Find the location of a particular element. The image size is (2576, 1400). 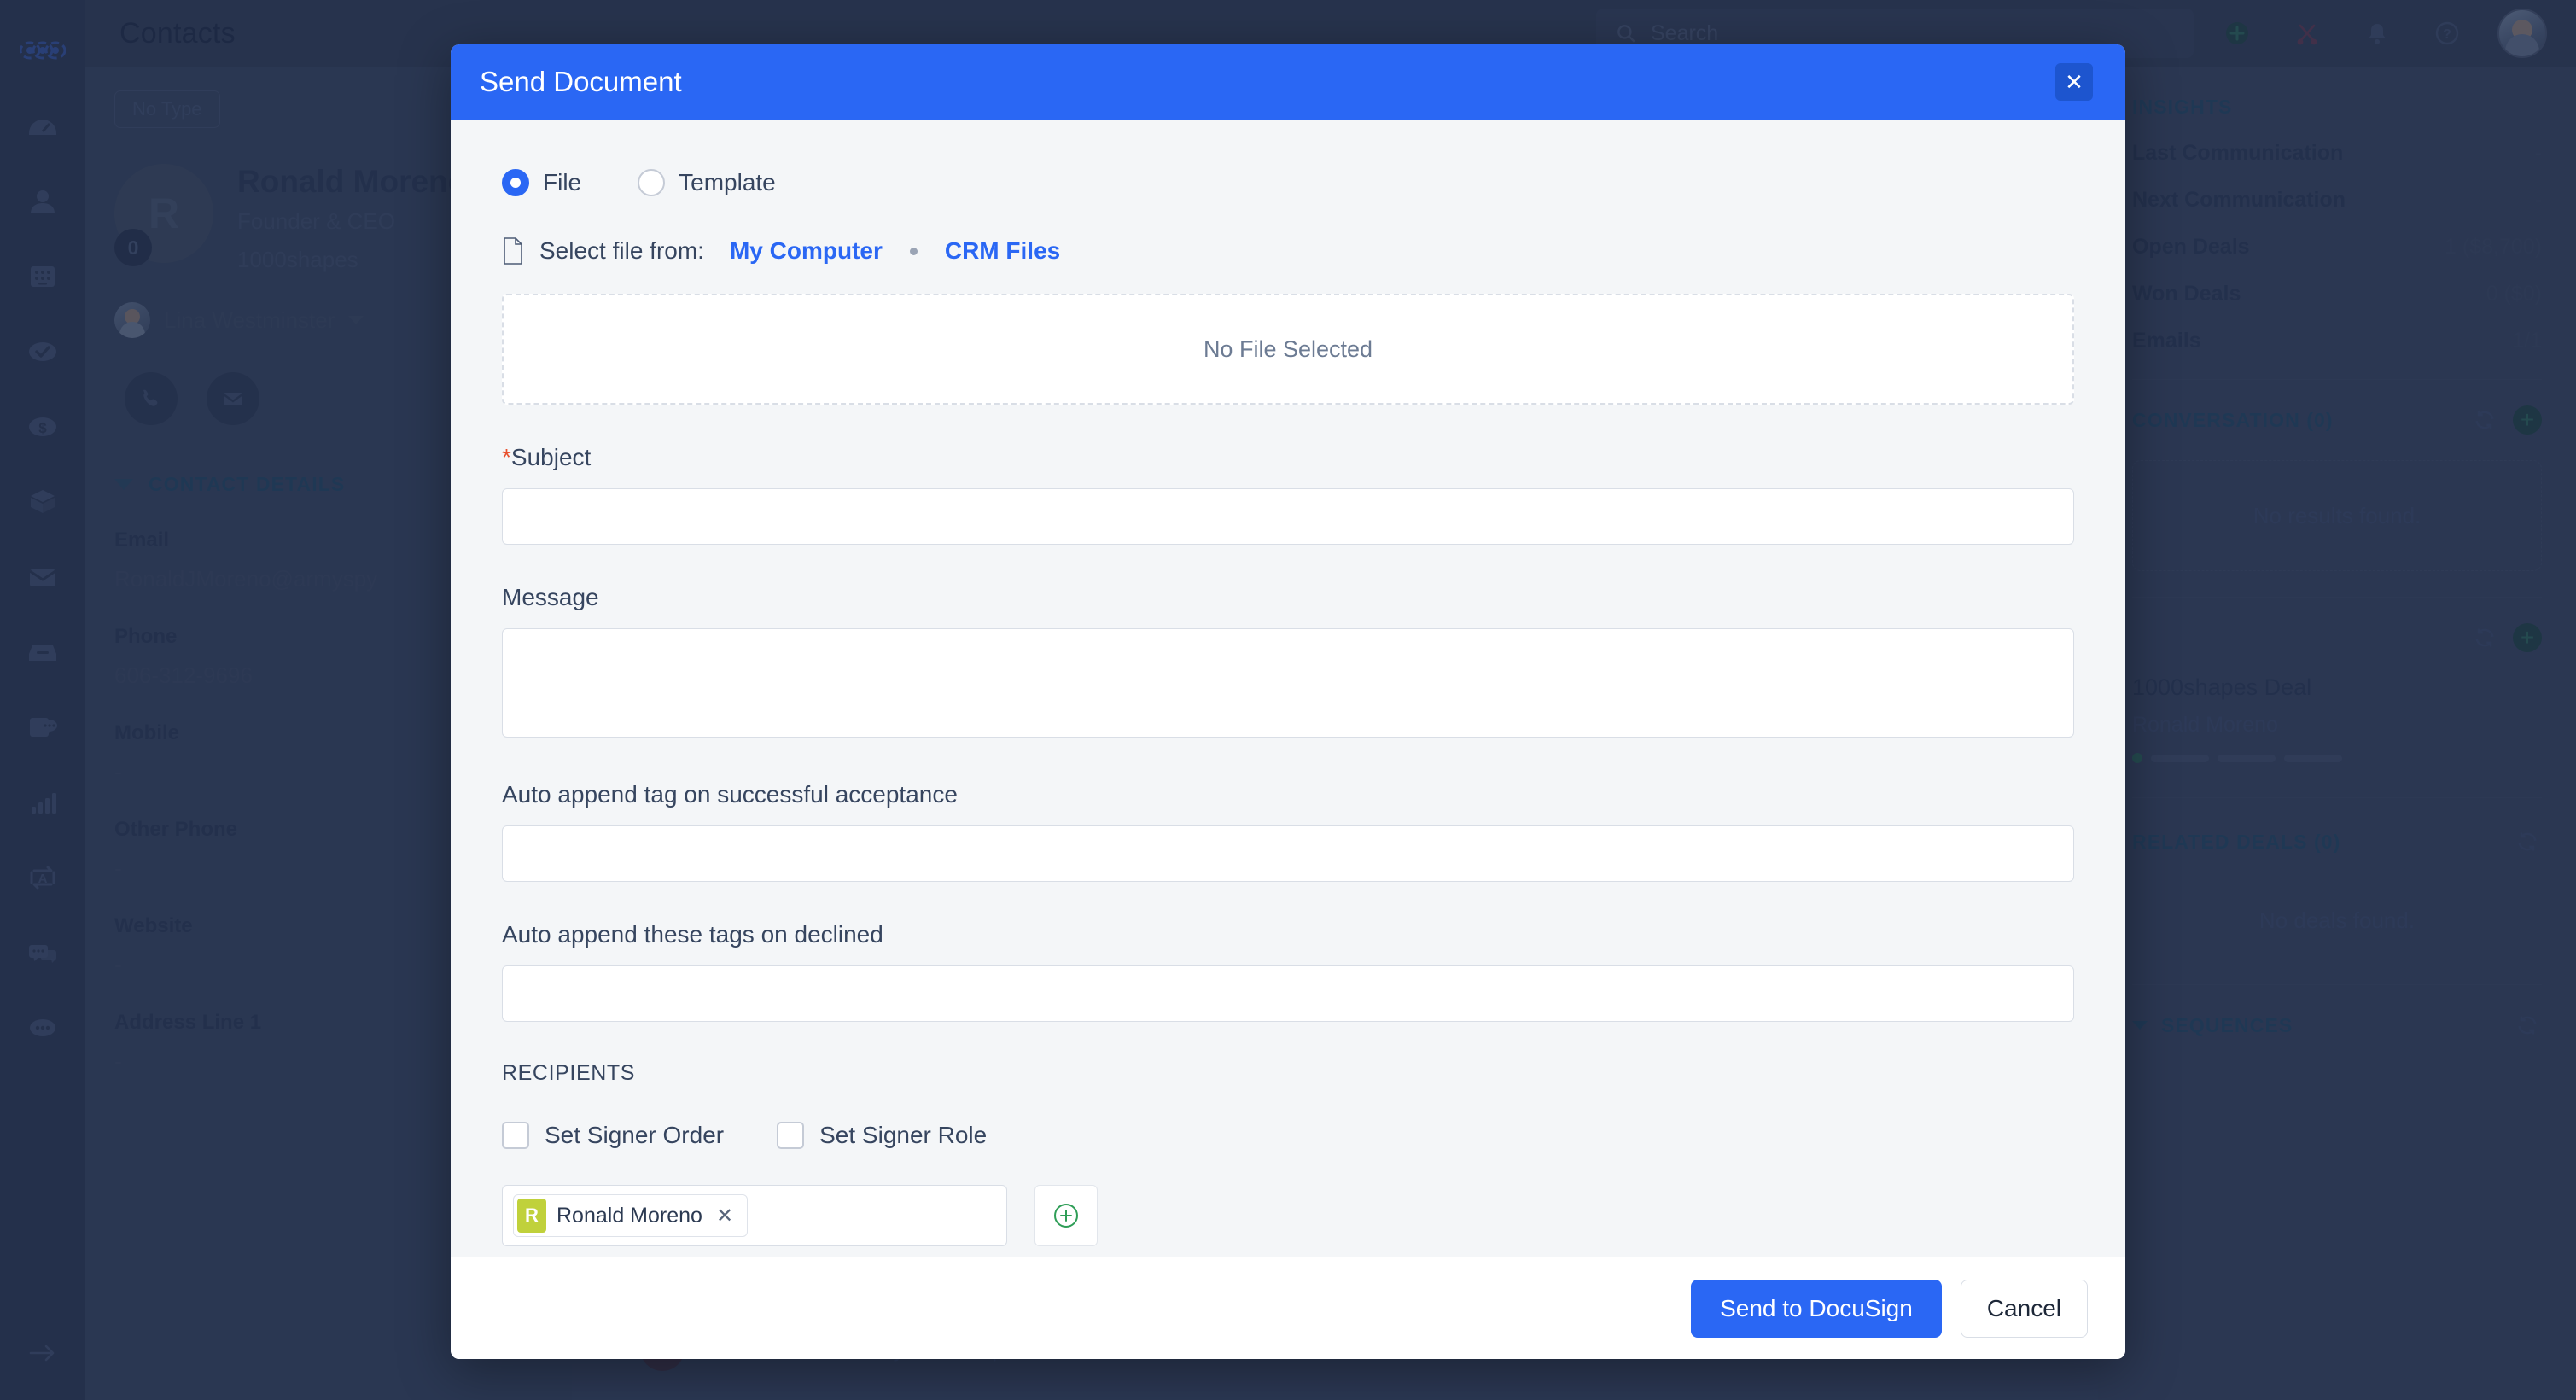

select-file-from-row: Select file from: My Computer CRM Files is located at coordinates (1288, 251).